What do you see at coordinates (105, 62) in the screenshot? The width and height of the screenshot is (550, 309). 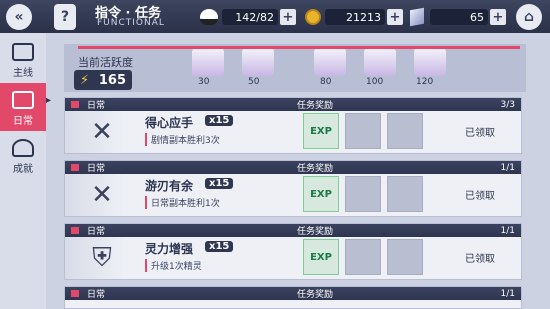 I see `activity-label: 当前活跃度` at bounding box center [105, 62].